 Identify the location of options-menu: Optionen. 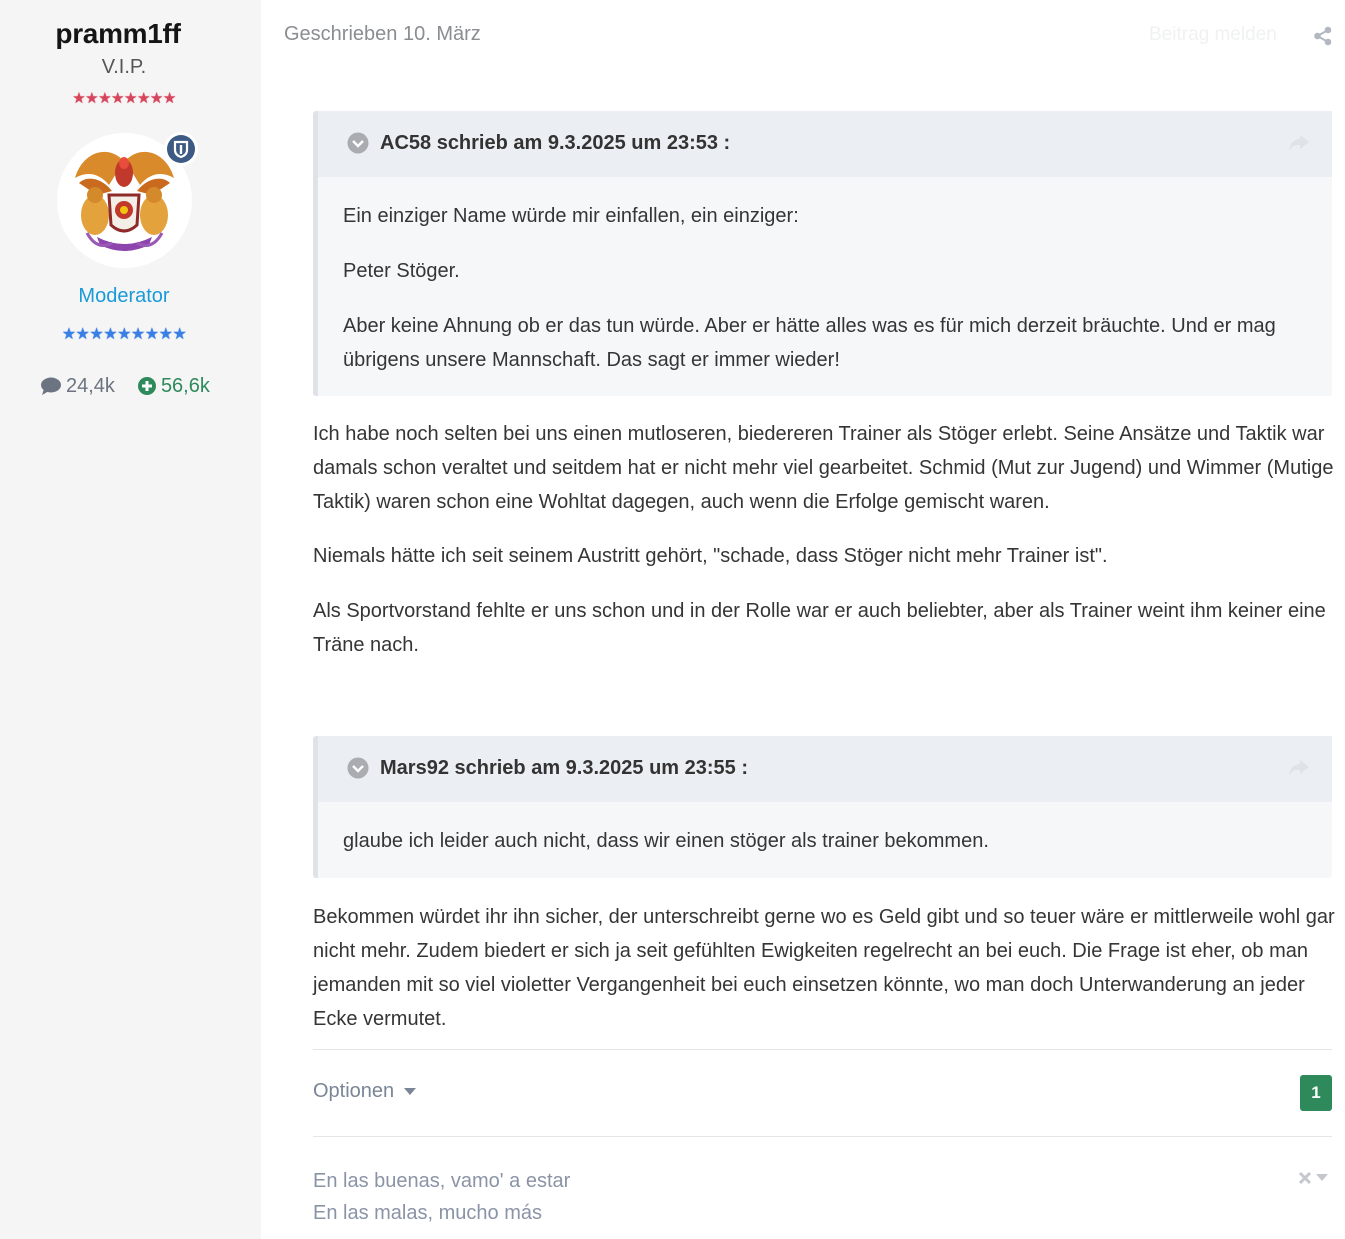
(365, 1091).